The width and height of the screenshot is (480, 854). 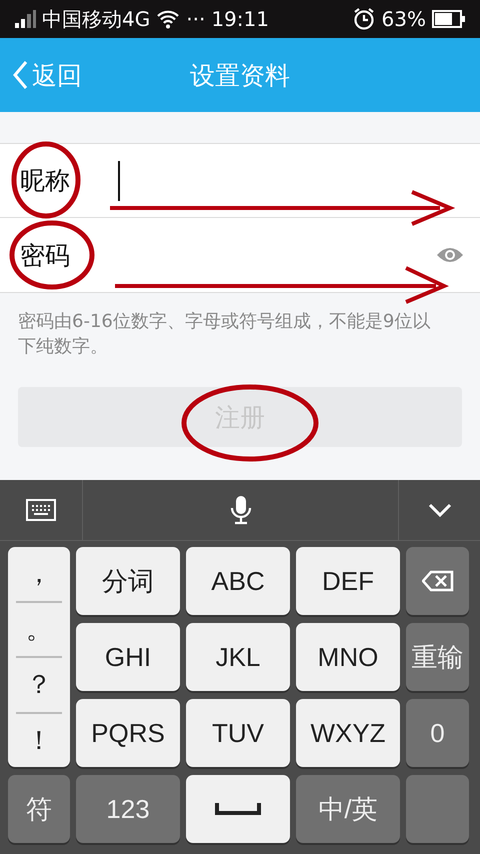 I want to click on wifi-icon, so click(x=168, y=19).